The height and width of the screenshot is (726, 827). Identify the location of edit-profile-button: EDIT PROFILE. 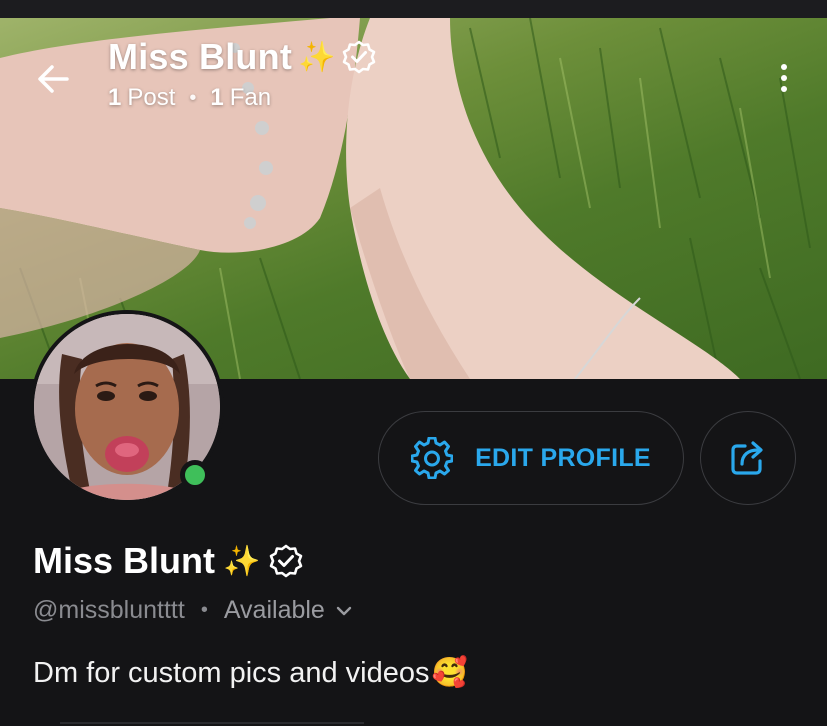
(531, 458).